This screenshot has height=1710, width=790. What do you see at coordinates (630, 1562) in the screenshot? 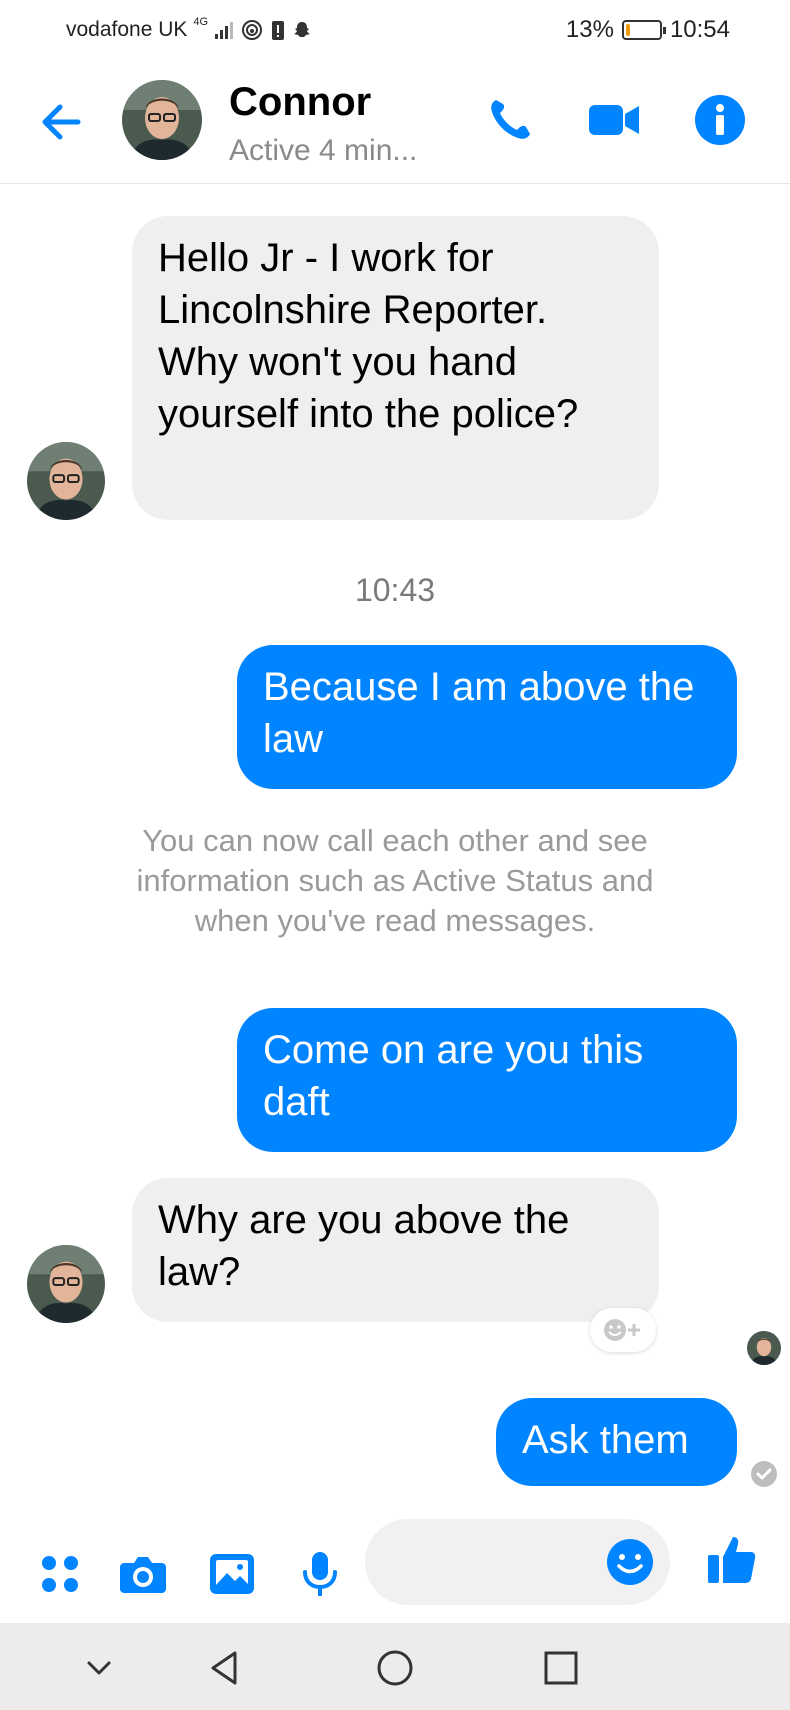
I see `emoji-icon` at bounding box center [630, 1562].